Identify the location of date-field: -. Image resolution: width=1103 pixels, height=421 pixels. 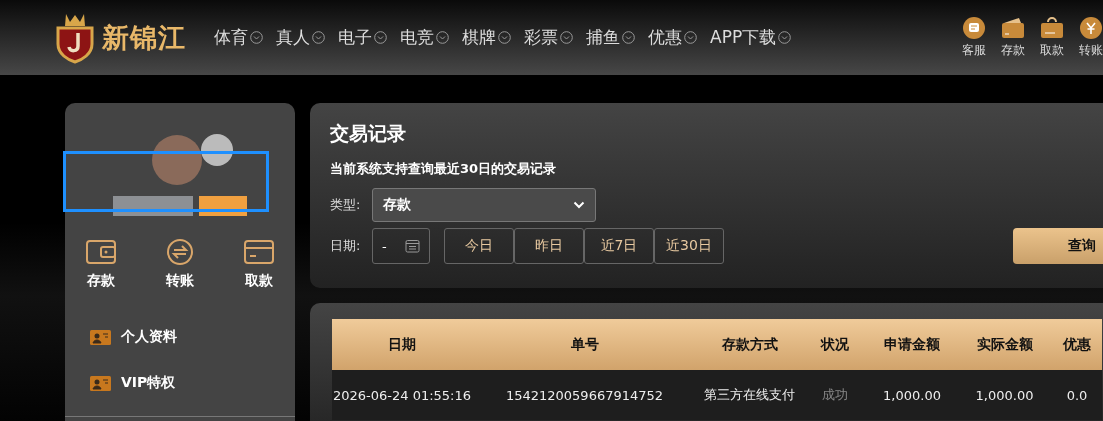
(401, 246).